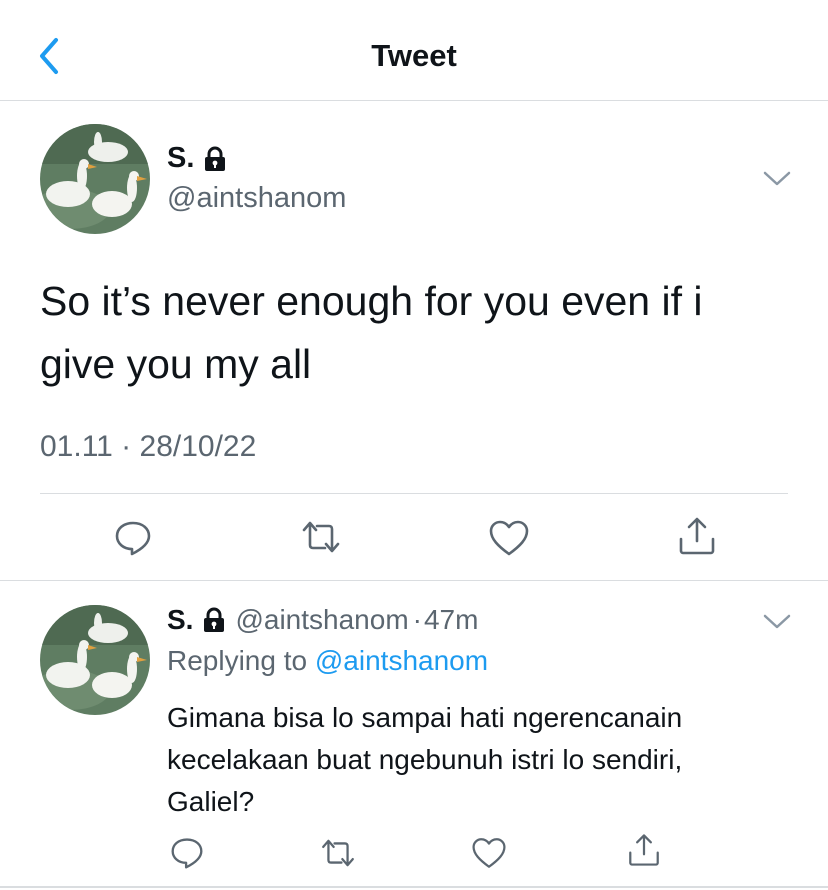 The height and width of the screenshot is (890, 828). Describe the element at coordinates (180, 158) in the screenshot. I see `author-name: S.` at that location.